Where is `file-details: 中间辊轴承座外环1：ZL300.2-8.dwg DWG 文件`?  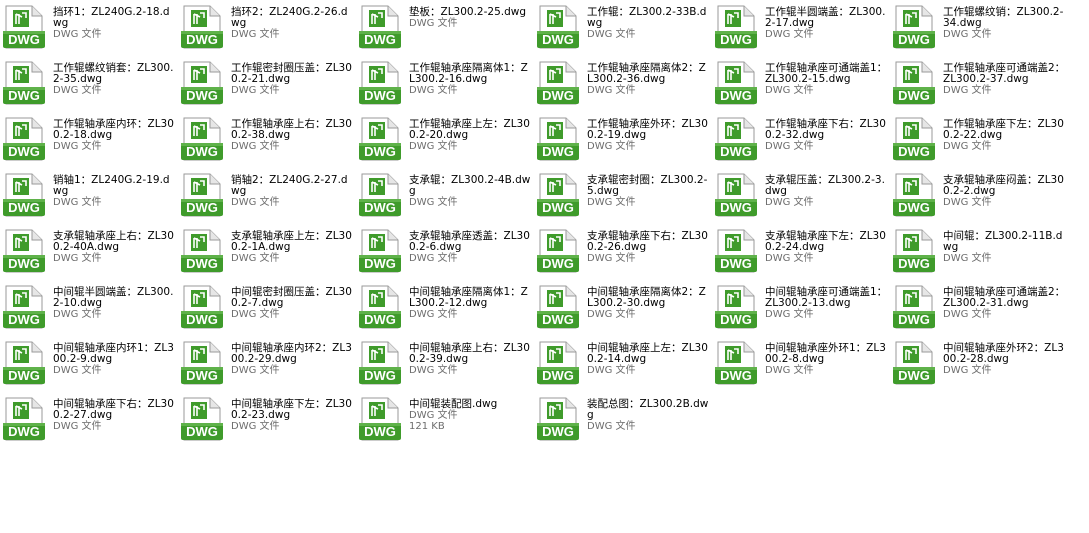
file-details: 中间辊轴承座外环1：ZL300.2-8.dwg DWG 文件 is located at coordinates (826, 360).